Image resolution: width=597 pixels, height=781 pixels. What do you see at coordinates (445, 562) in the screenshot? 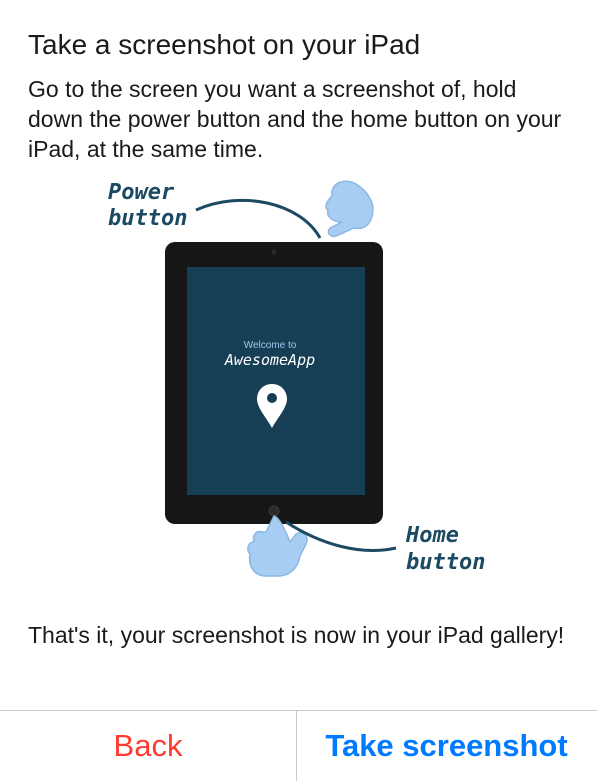
I see `home-button-label-line2: button` at bounding box center [445, 562].